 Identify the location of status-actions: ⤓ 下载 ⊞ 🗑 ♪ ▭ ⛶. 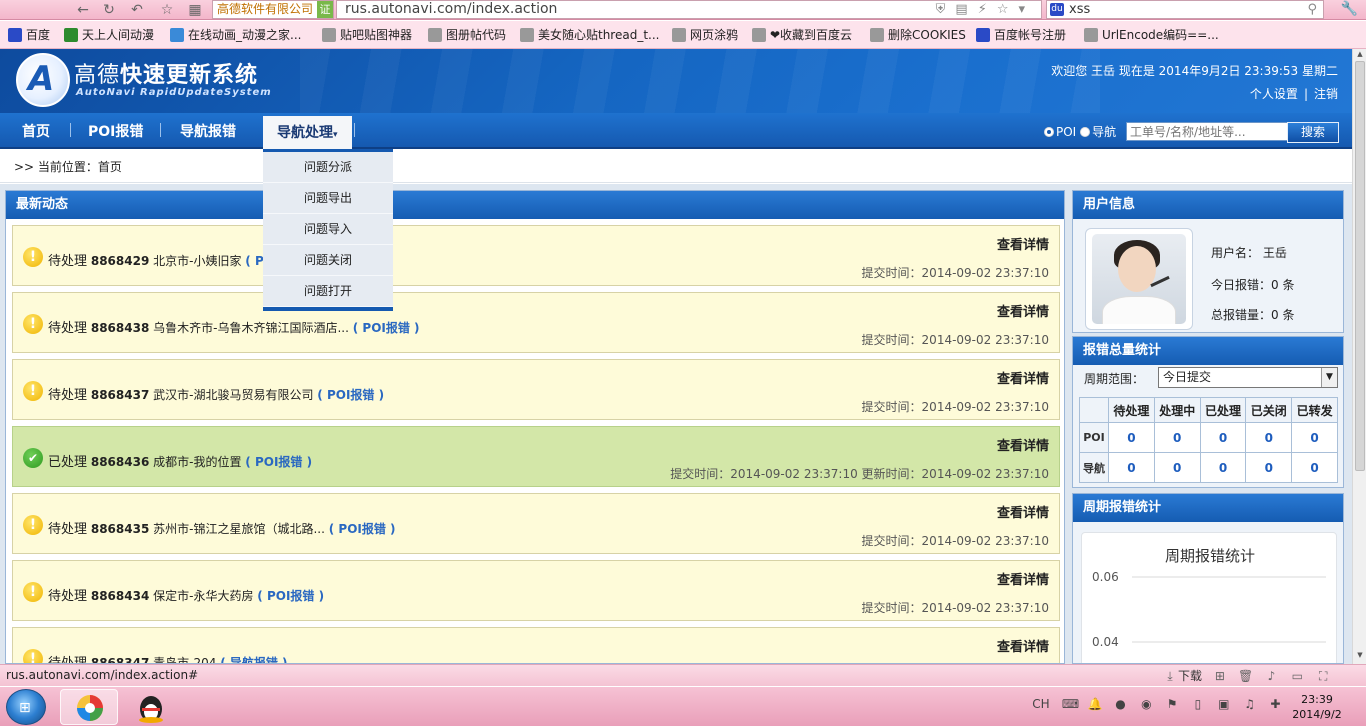
(1243, 675).